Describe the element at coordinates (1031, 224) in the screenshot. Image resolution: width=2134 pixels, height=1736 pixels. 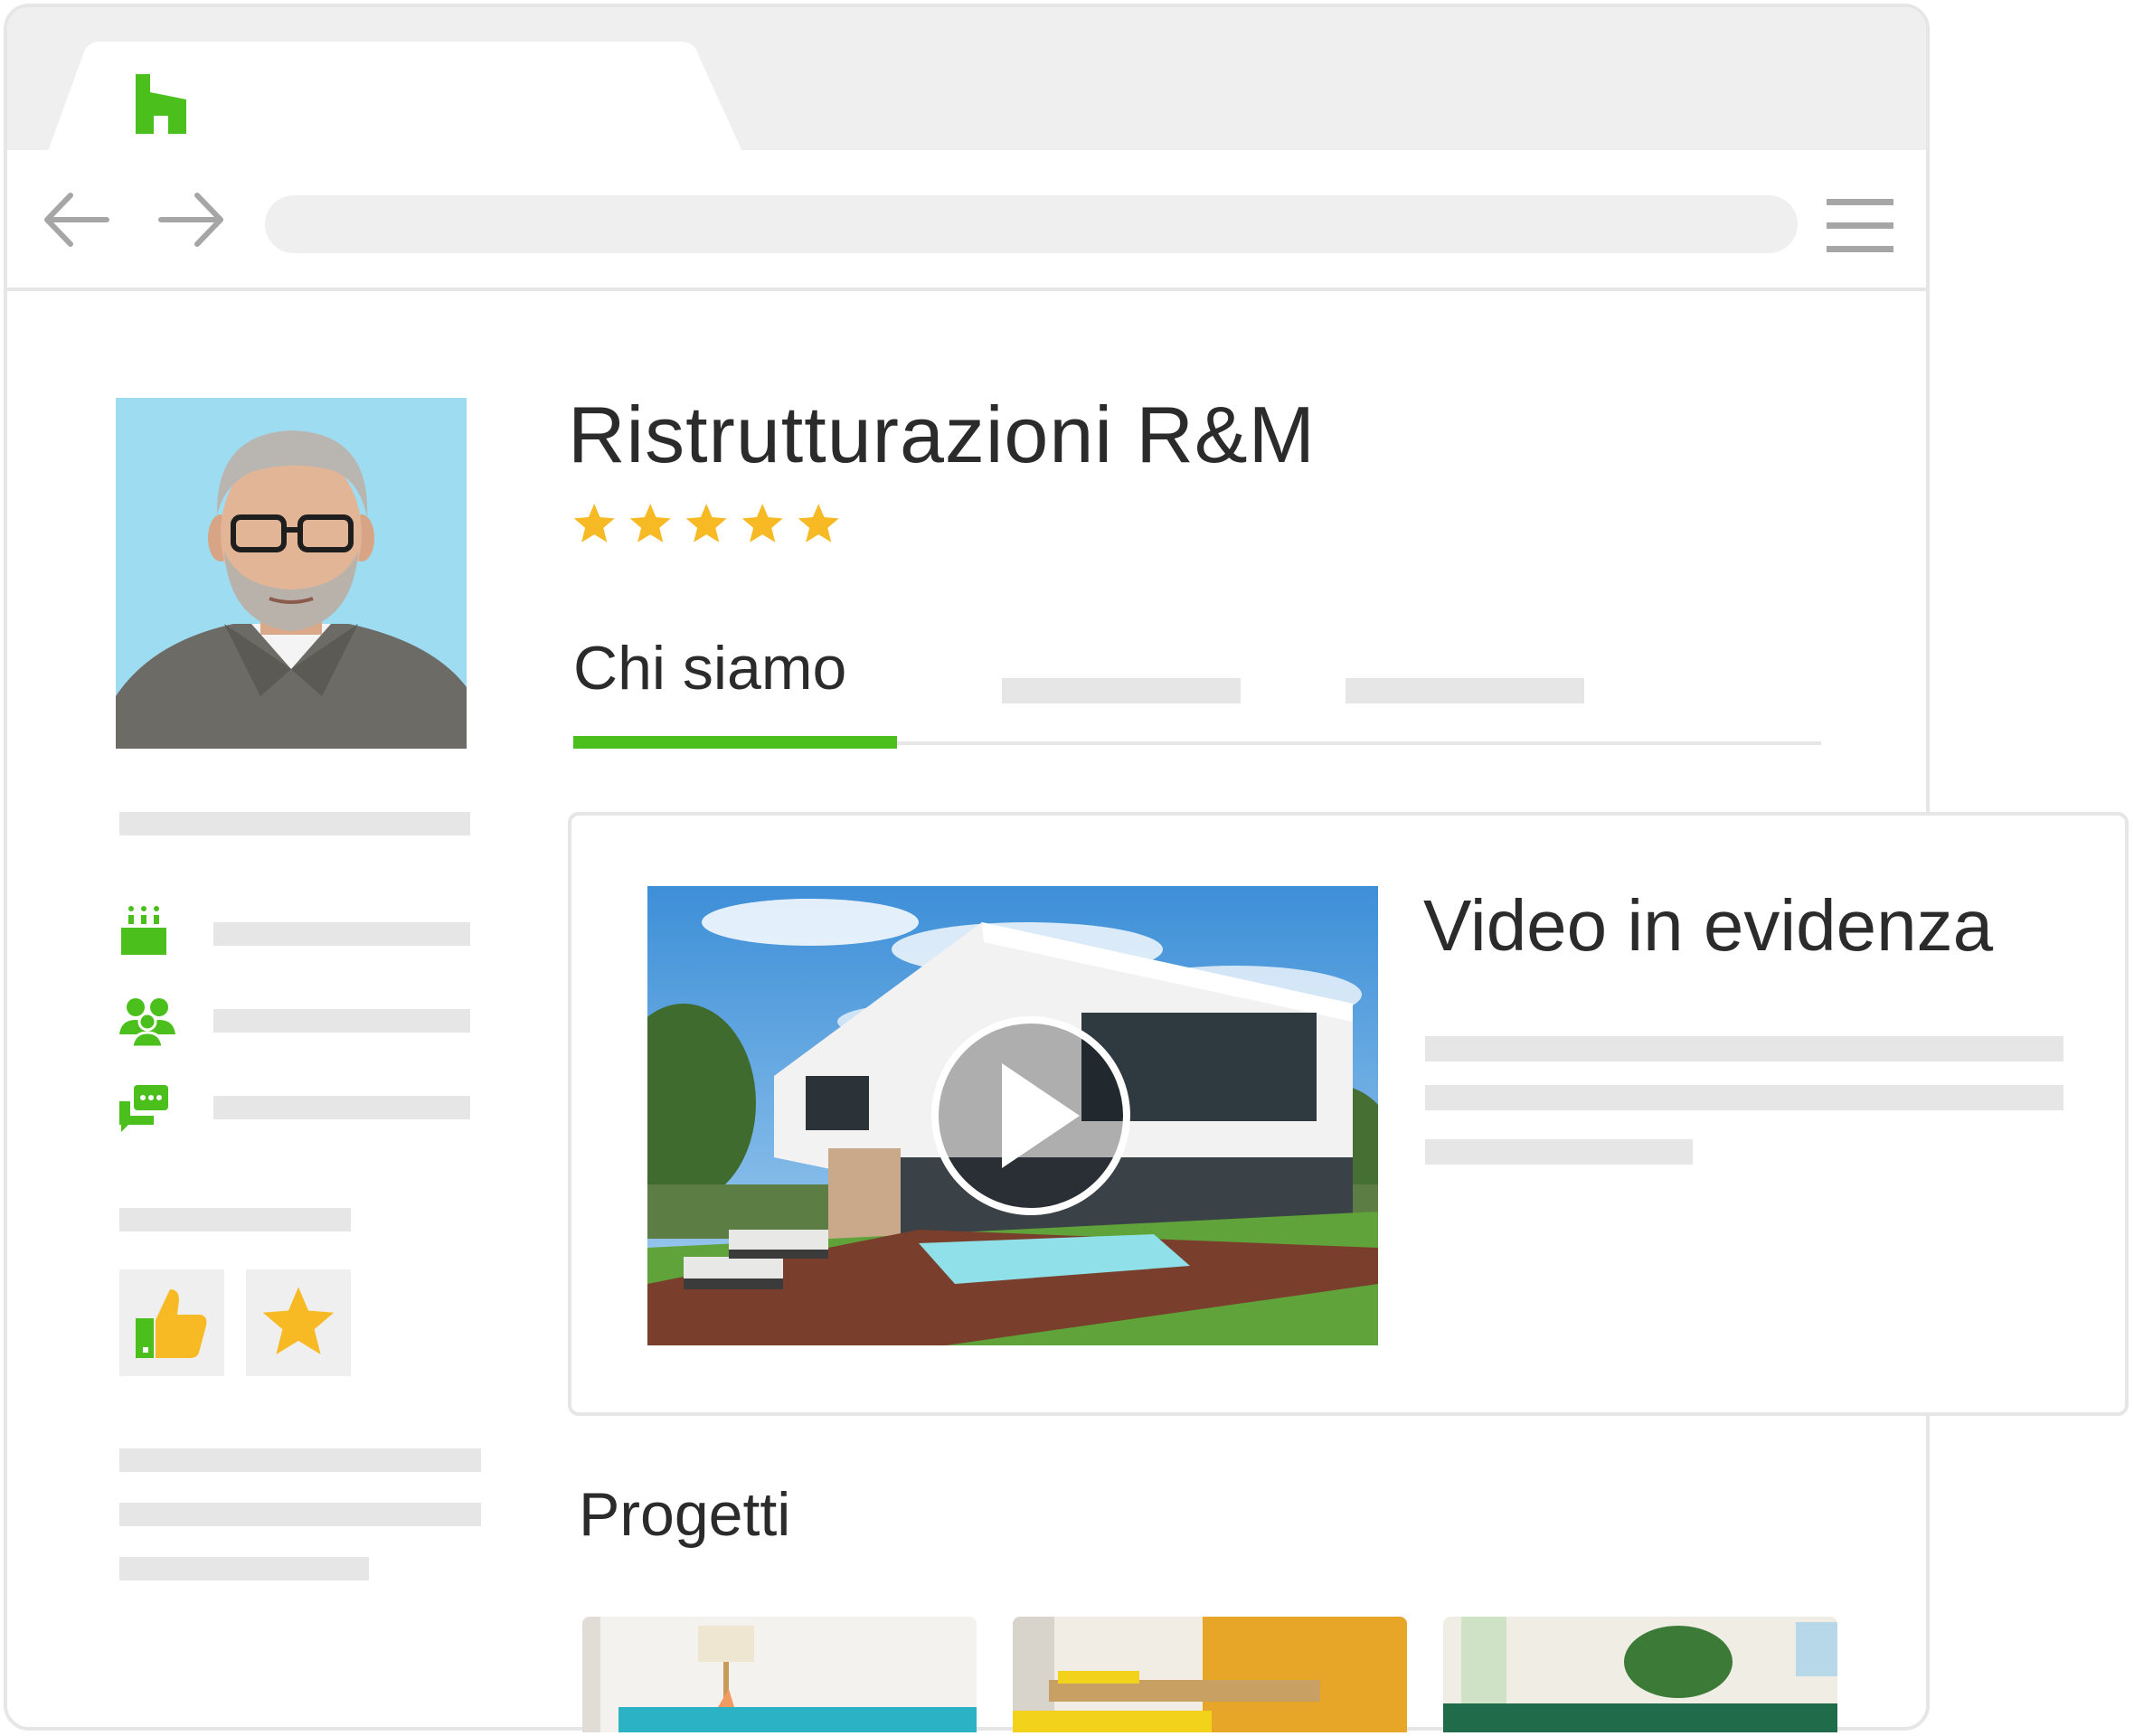
I see `address-bar` at that location.